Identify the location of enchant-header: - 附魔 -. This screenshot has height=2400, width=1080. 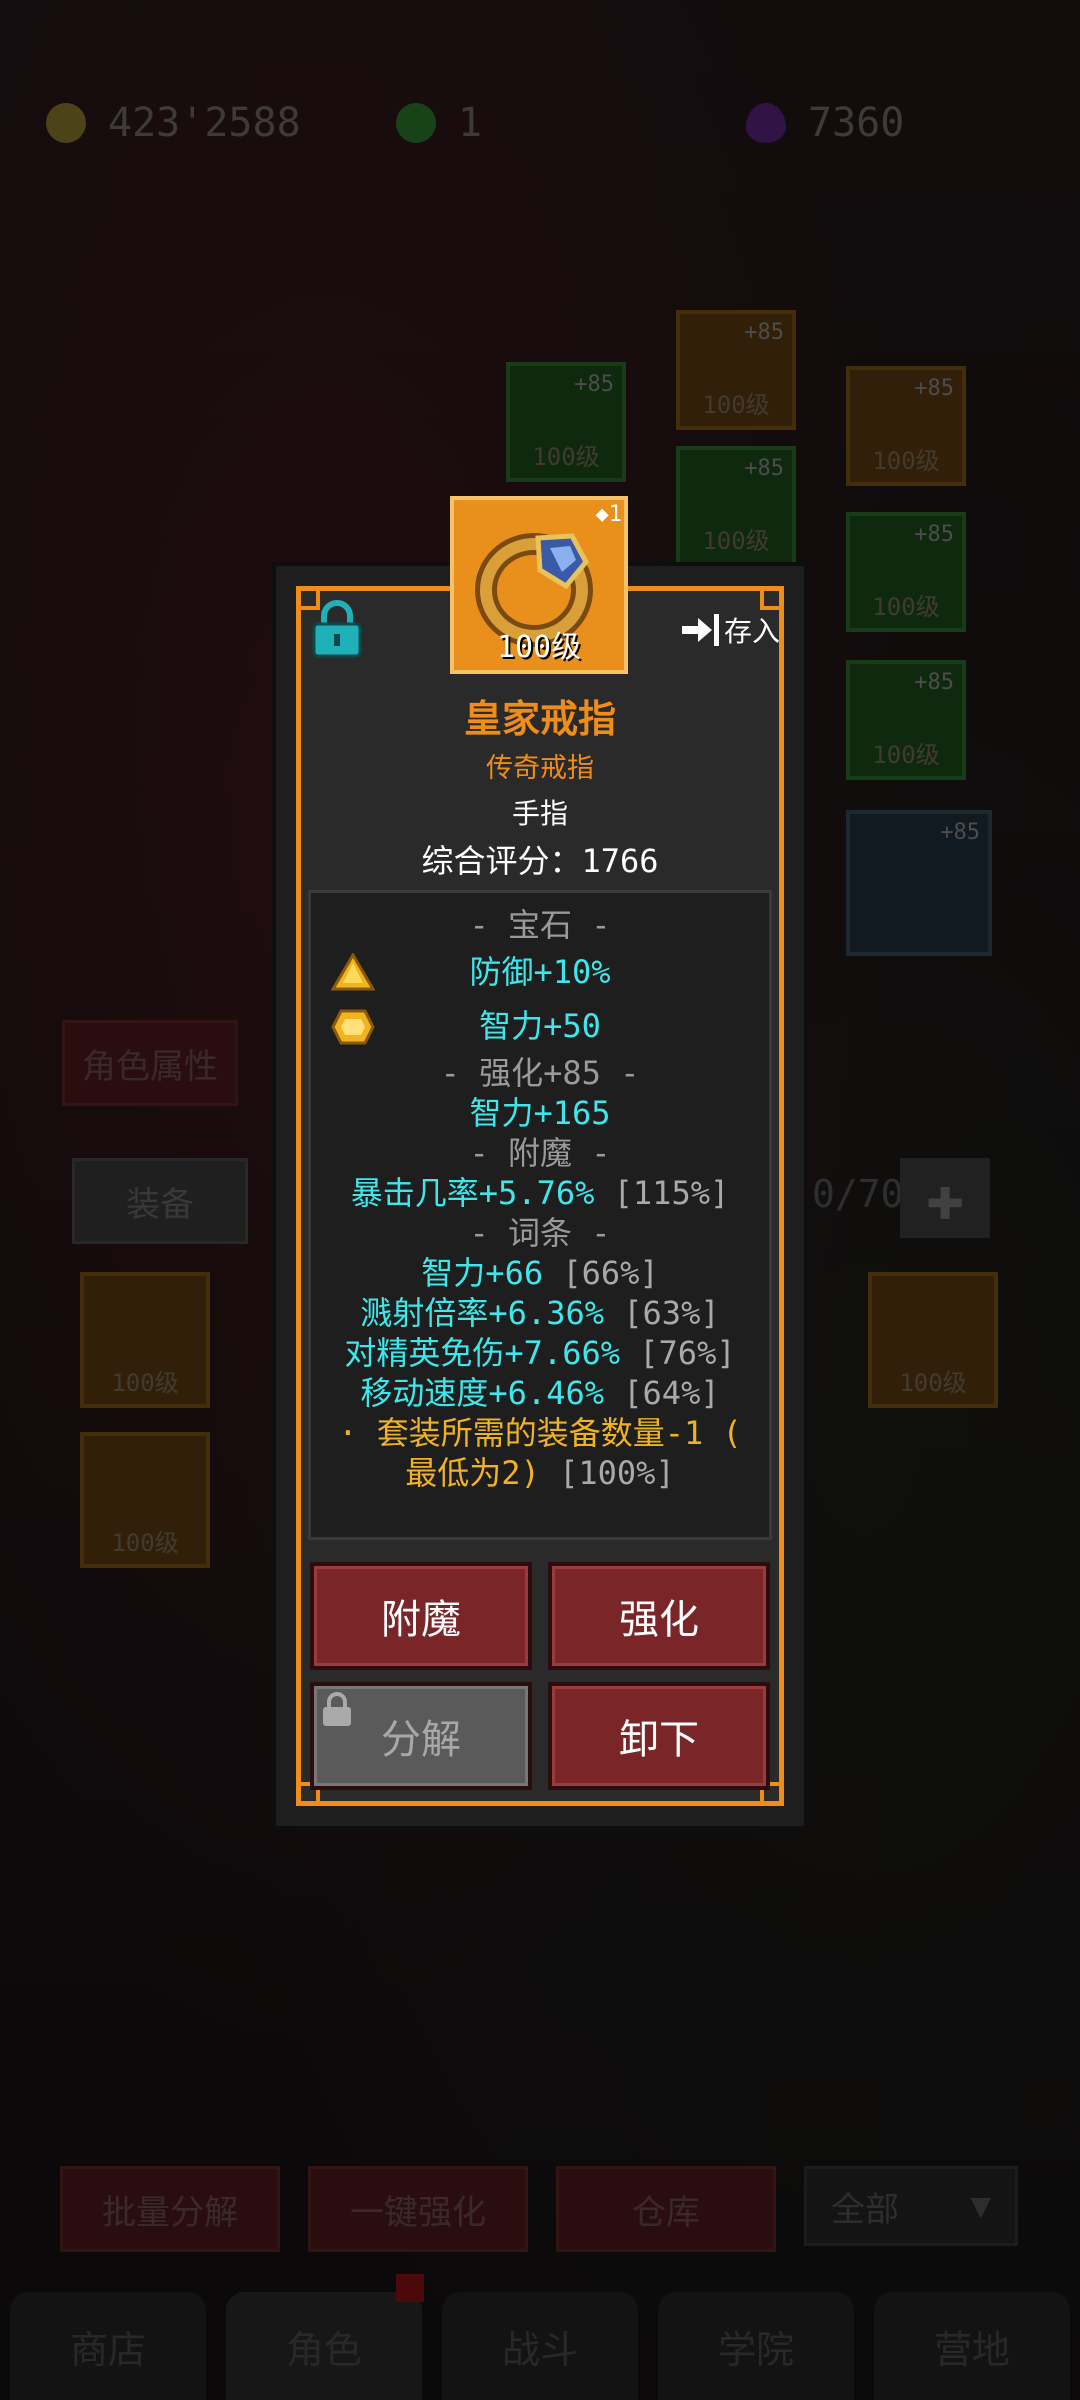
(540, 1153).